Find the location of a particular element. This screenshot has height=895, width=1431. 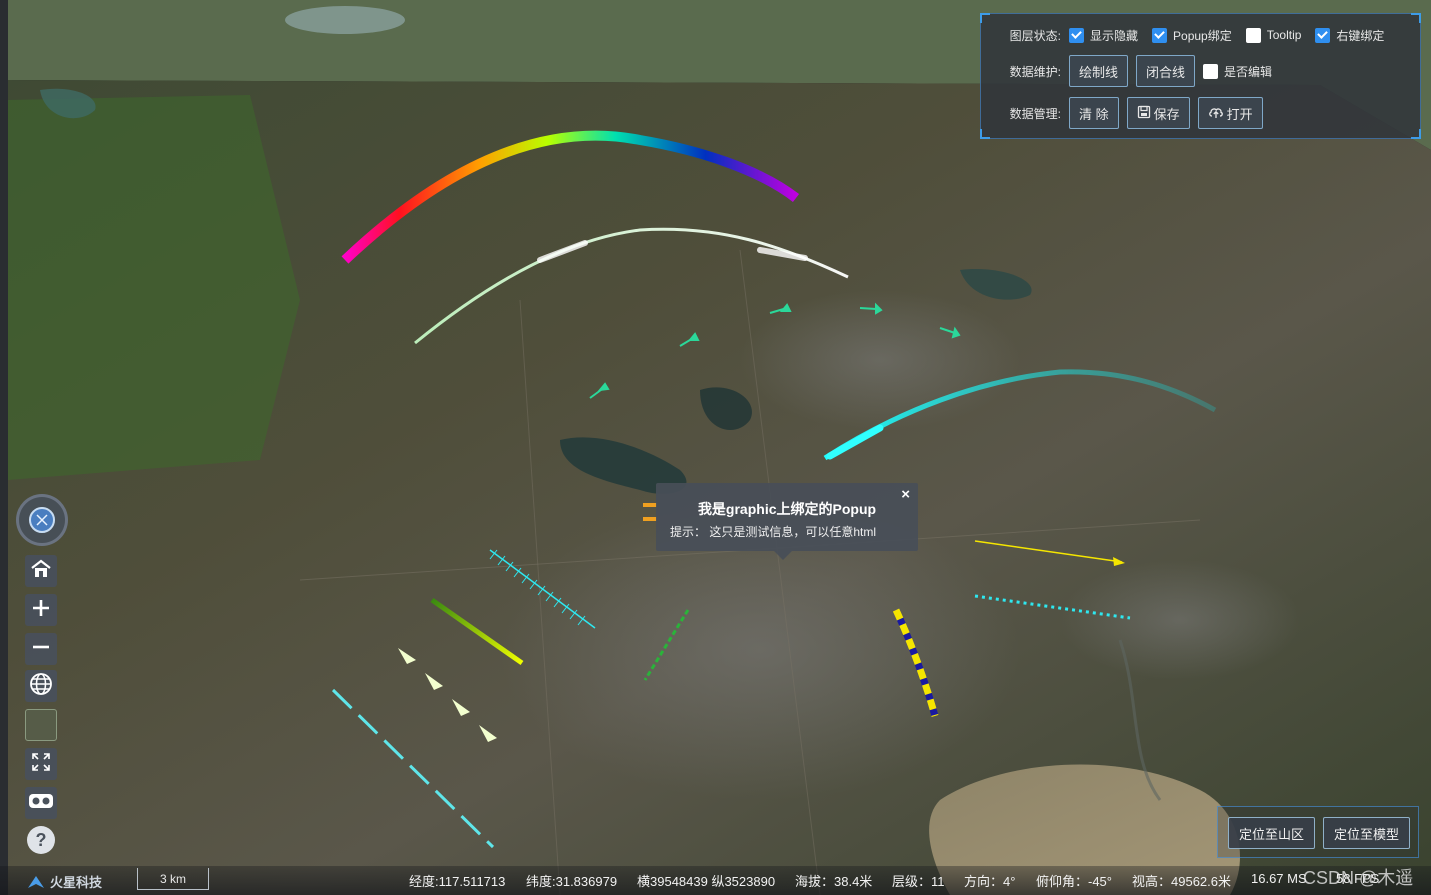

save-button: 保存 is located at coordinates (1158, 113).